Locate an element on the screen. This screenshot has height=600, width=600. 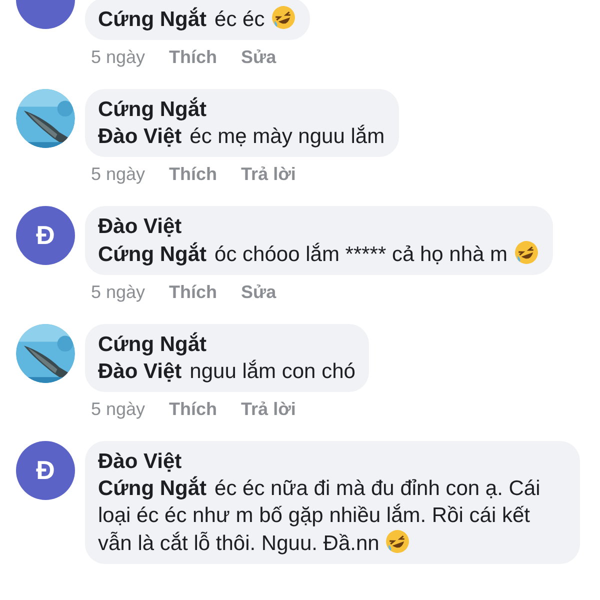
comment-text: Đào Việt éc mẹ mày nguu lắm is located at coordinates (241, 137).